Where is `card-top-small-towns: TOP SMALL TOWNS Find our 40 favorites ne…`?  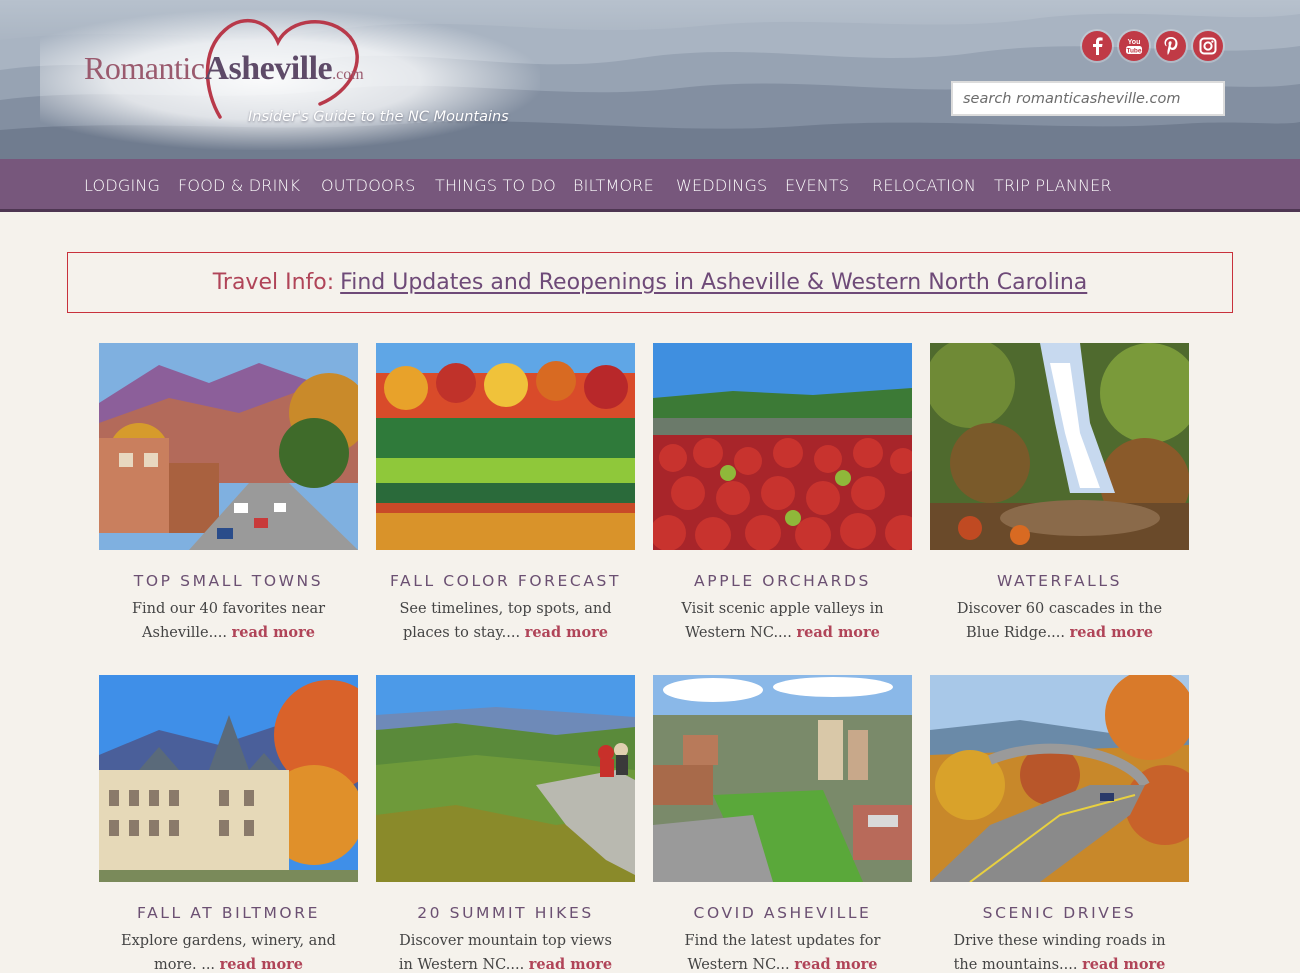
card-top-small-towns: TOP SMALL TOWNS Find our 40 favorites ne… is located at coordinates (228, 494).